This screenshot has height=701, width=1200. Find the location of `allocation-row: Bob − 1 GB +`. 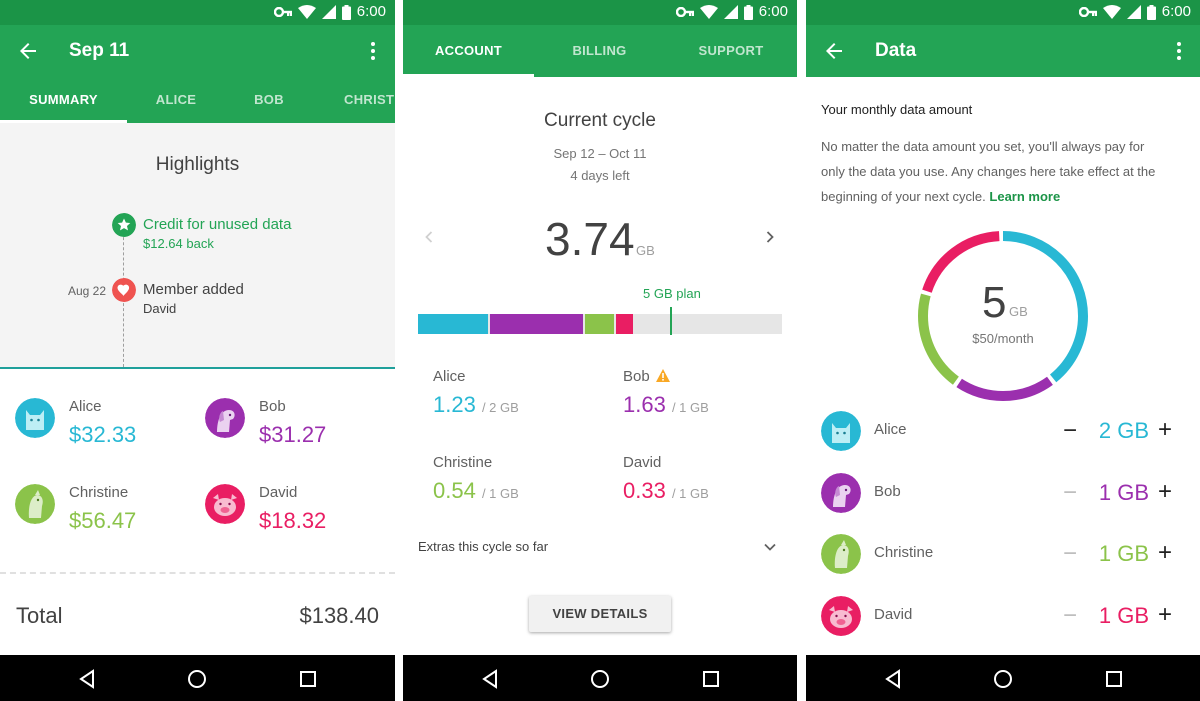

allocation-row: Bob − 1 GB + is located at coordinates (1003, 493).